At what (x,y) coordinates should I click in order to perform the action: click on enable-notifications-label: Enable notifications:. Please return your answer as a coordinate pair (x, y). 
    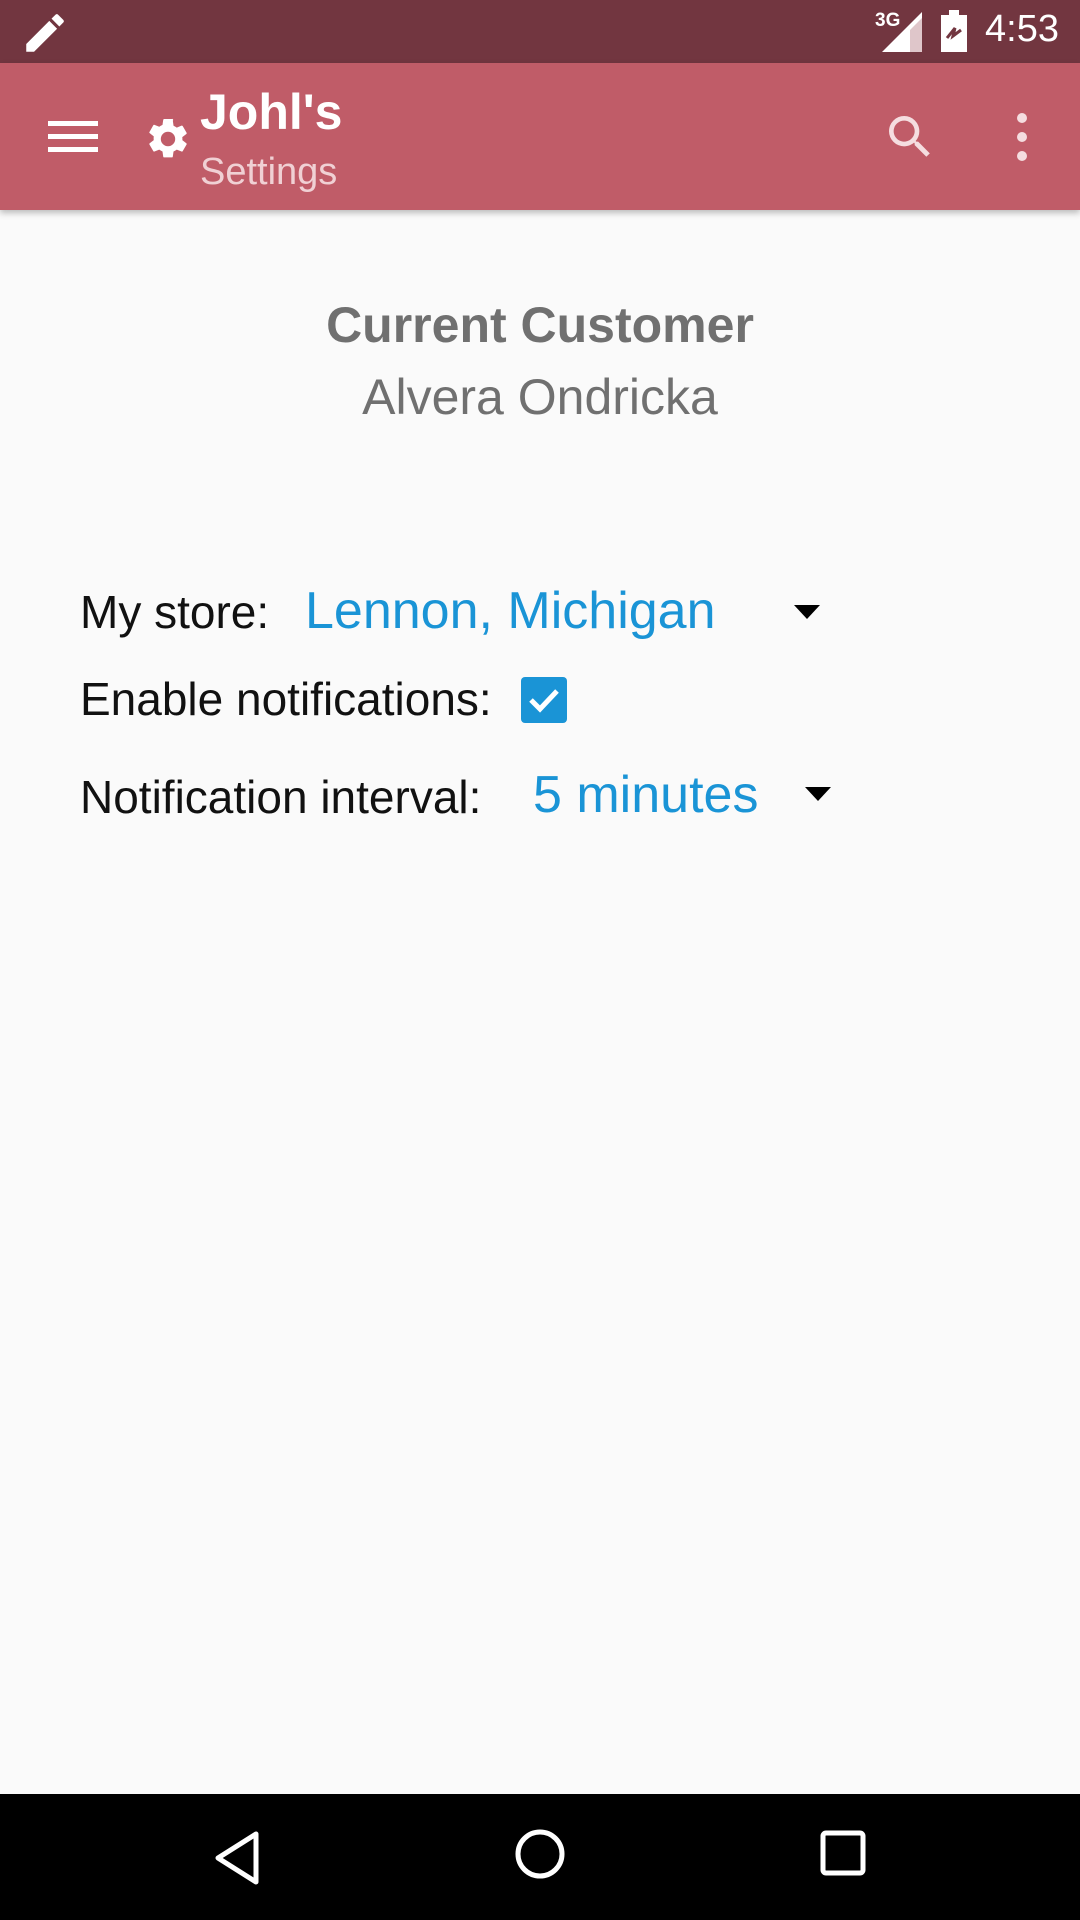
    Looking at the image, I should click on (286, 699).